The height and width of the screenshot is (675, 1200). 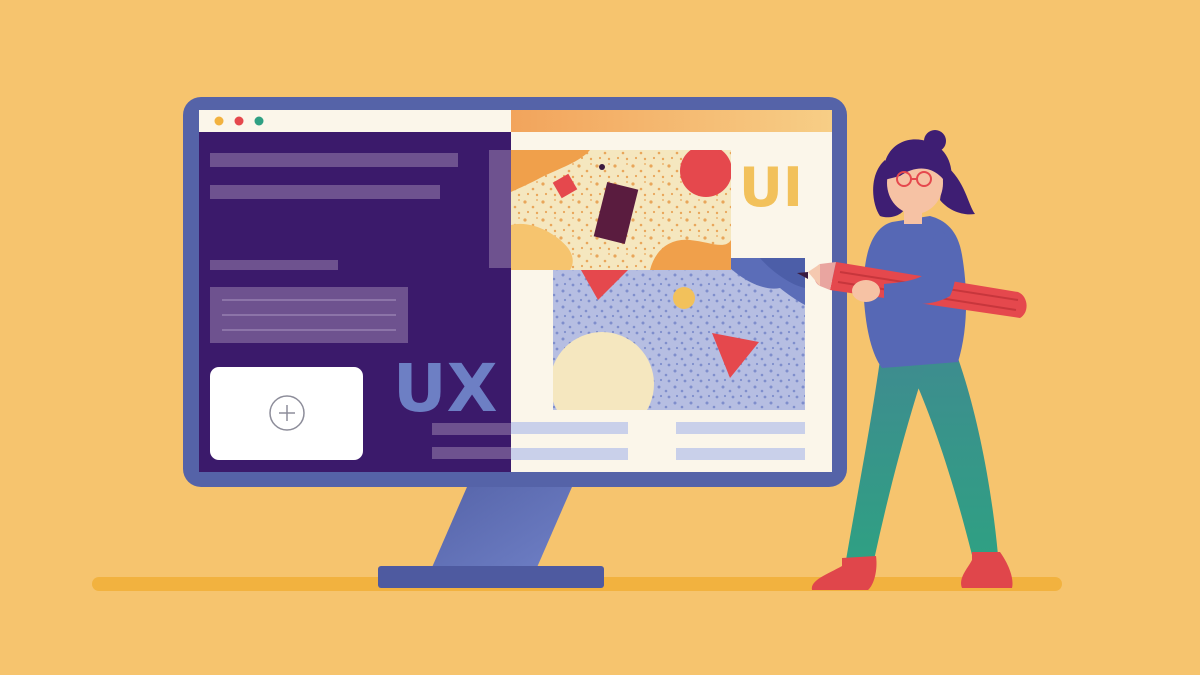 I want to click on ui-label: UI, so click(x=771, y=187).